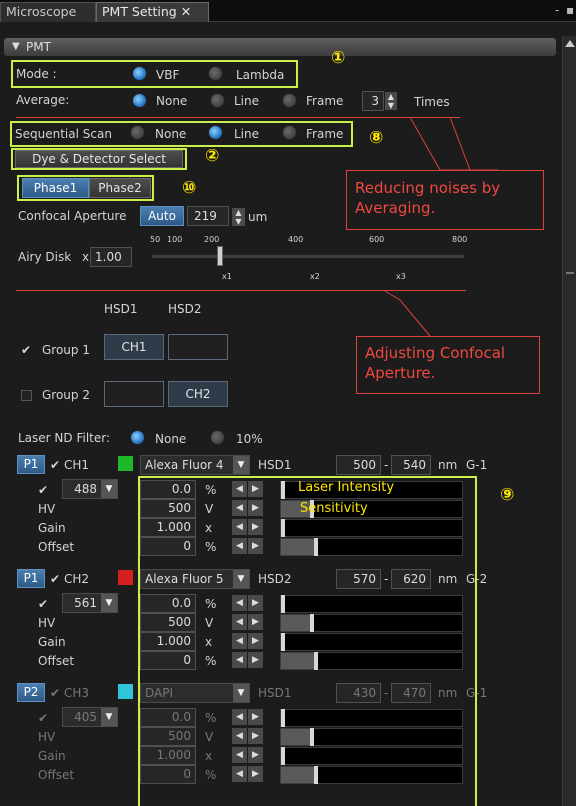 This screenshot has width=576, height=806. I want to click on laser-wavelength: 561, so click(85, 603).